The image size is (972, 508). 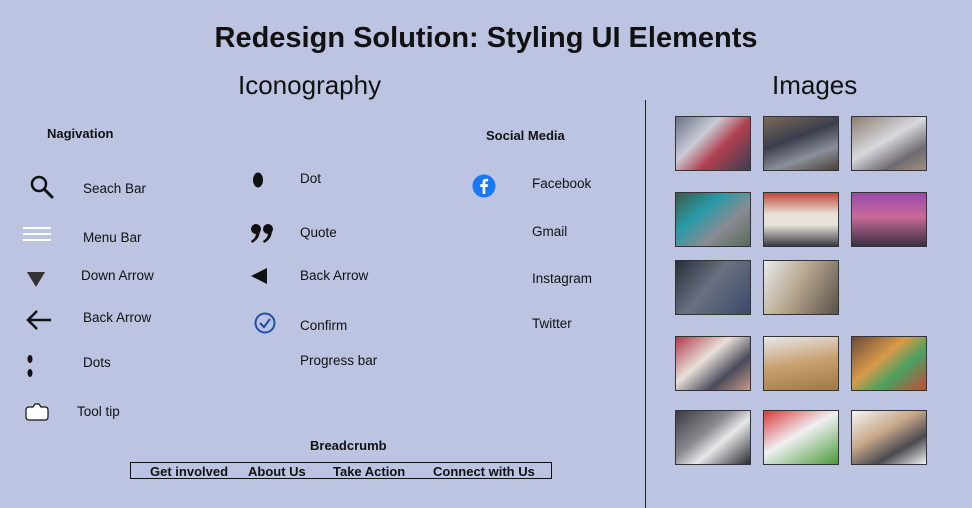 I want to click on image-toiletries, so click(x=801, y=437).